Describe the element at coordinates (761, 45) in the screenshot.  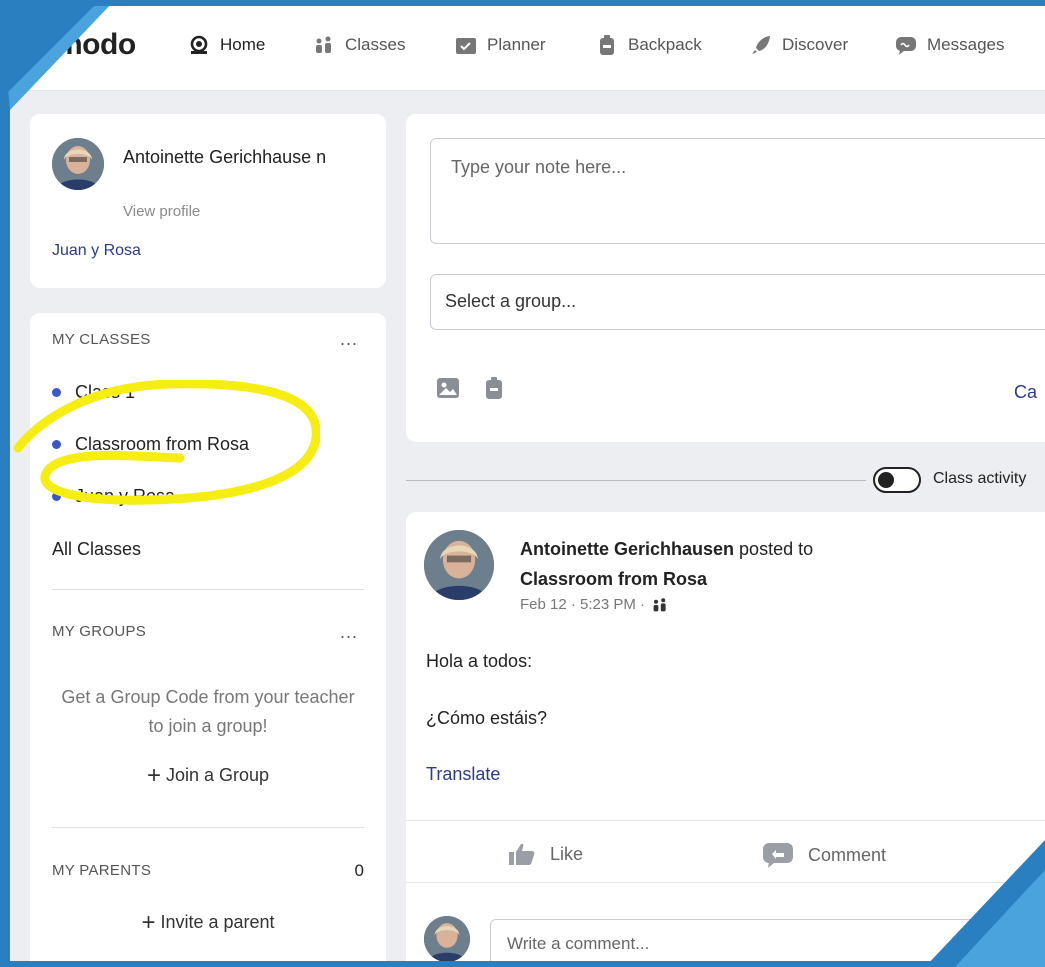
I see `rocket-icon` at that location.